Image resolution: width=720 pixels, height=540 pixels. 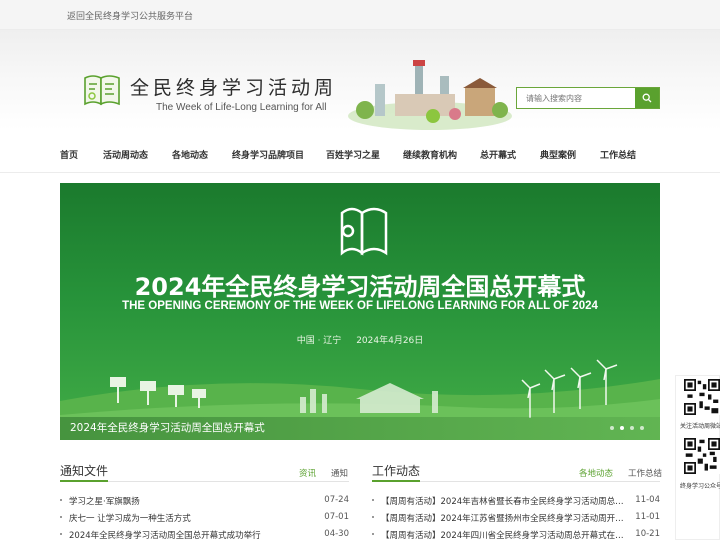 I want to click on nav-item-brand-projects: 终身学习品牌项目, so click(x=268, y=154).